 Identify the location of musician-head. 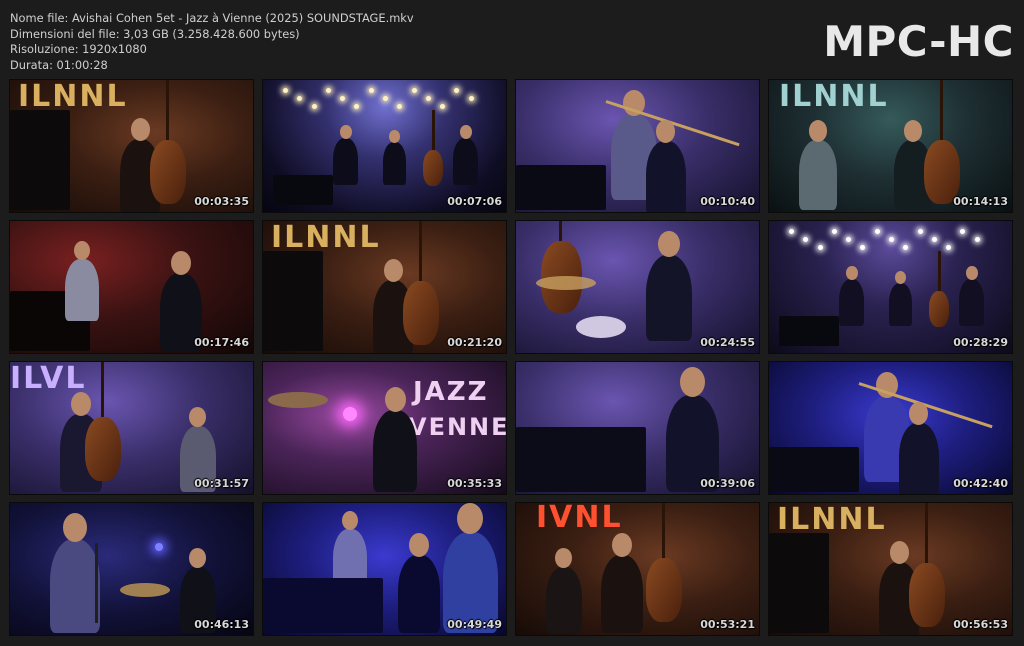
(564, 558).